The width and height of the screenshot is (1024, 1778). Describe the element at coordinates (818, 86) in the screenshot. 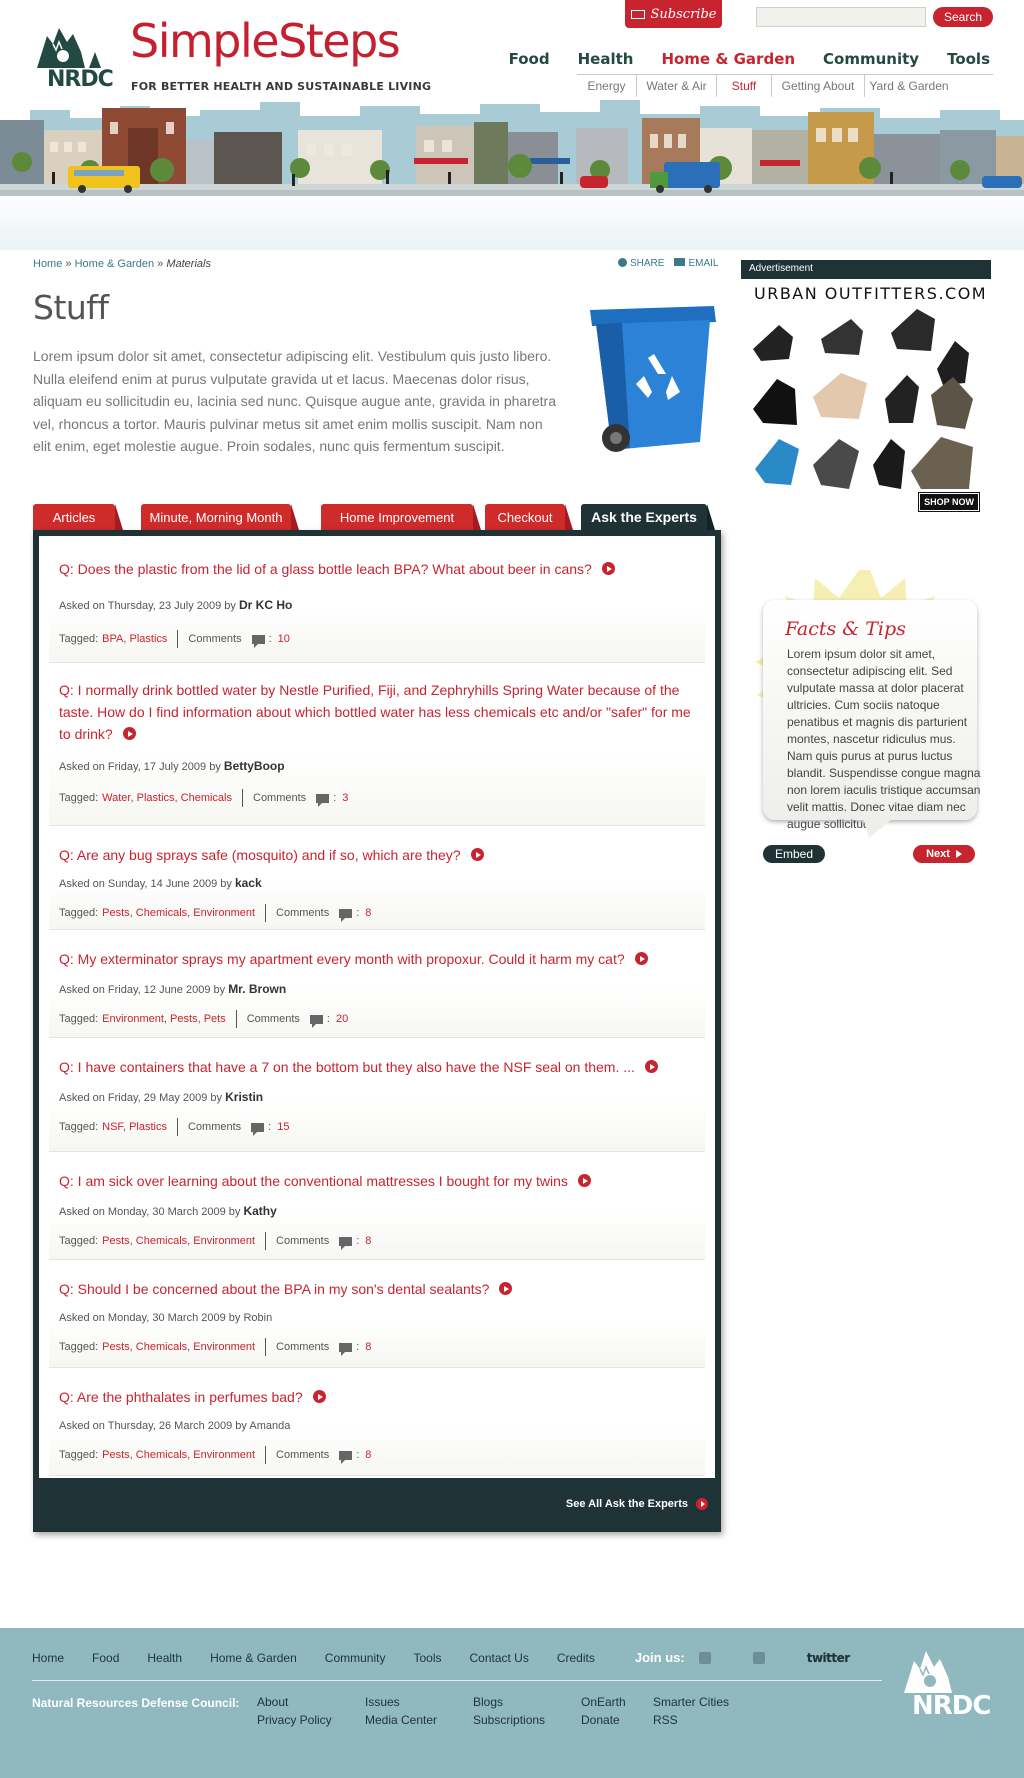

I see `sub-nav-item: Getting About` at that location.